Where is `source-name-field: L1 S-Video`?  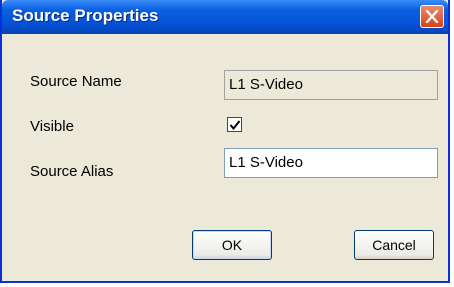
source-name-field: L1 S-Video is located at coordinates (331, 85).